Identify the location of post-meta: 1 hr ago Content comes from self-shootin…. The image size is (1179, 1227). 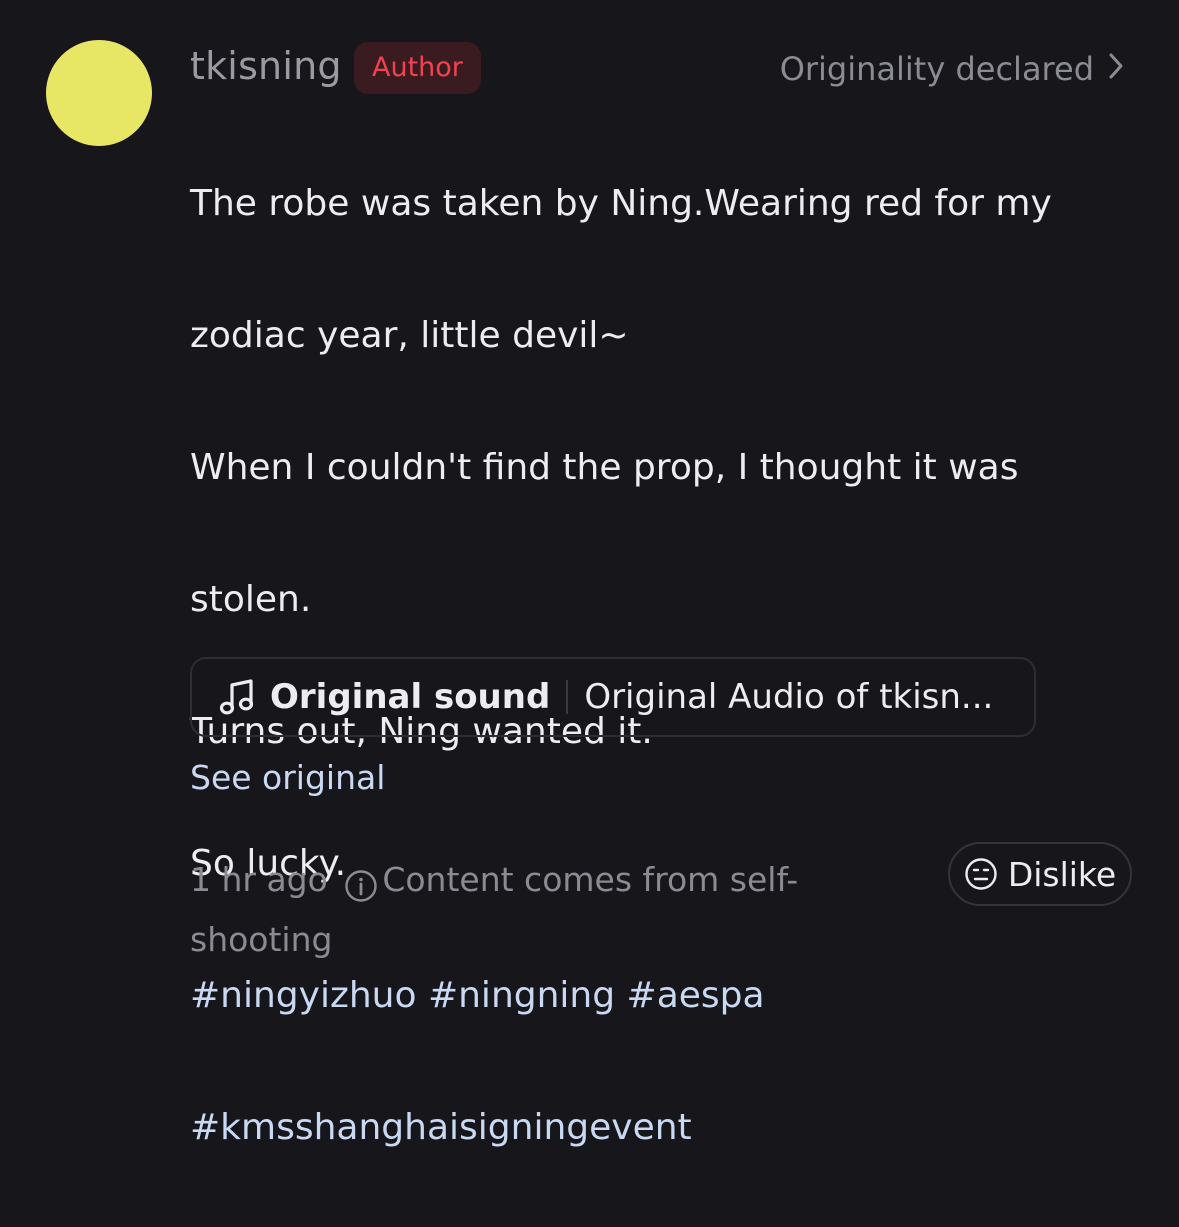
(530, 910).